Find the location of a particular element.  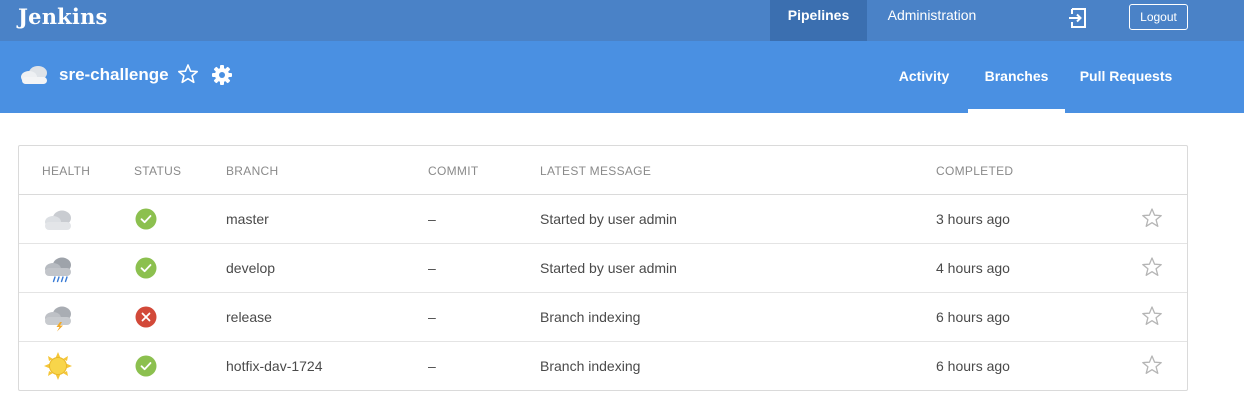

tab-activity: Activity is located at coordinates (924, 77).